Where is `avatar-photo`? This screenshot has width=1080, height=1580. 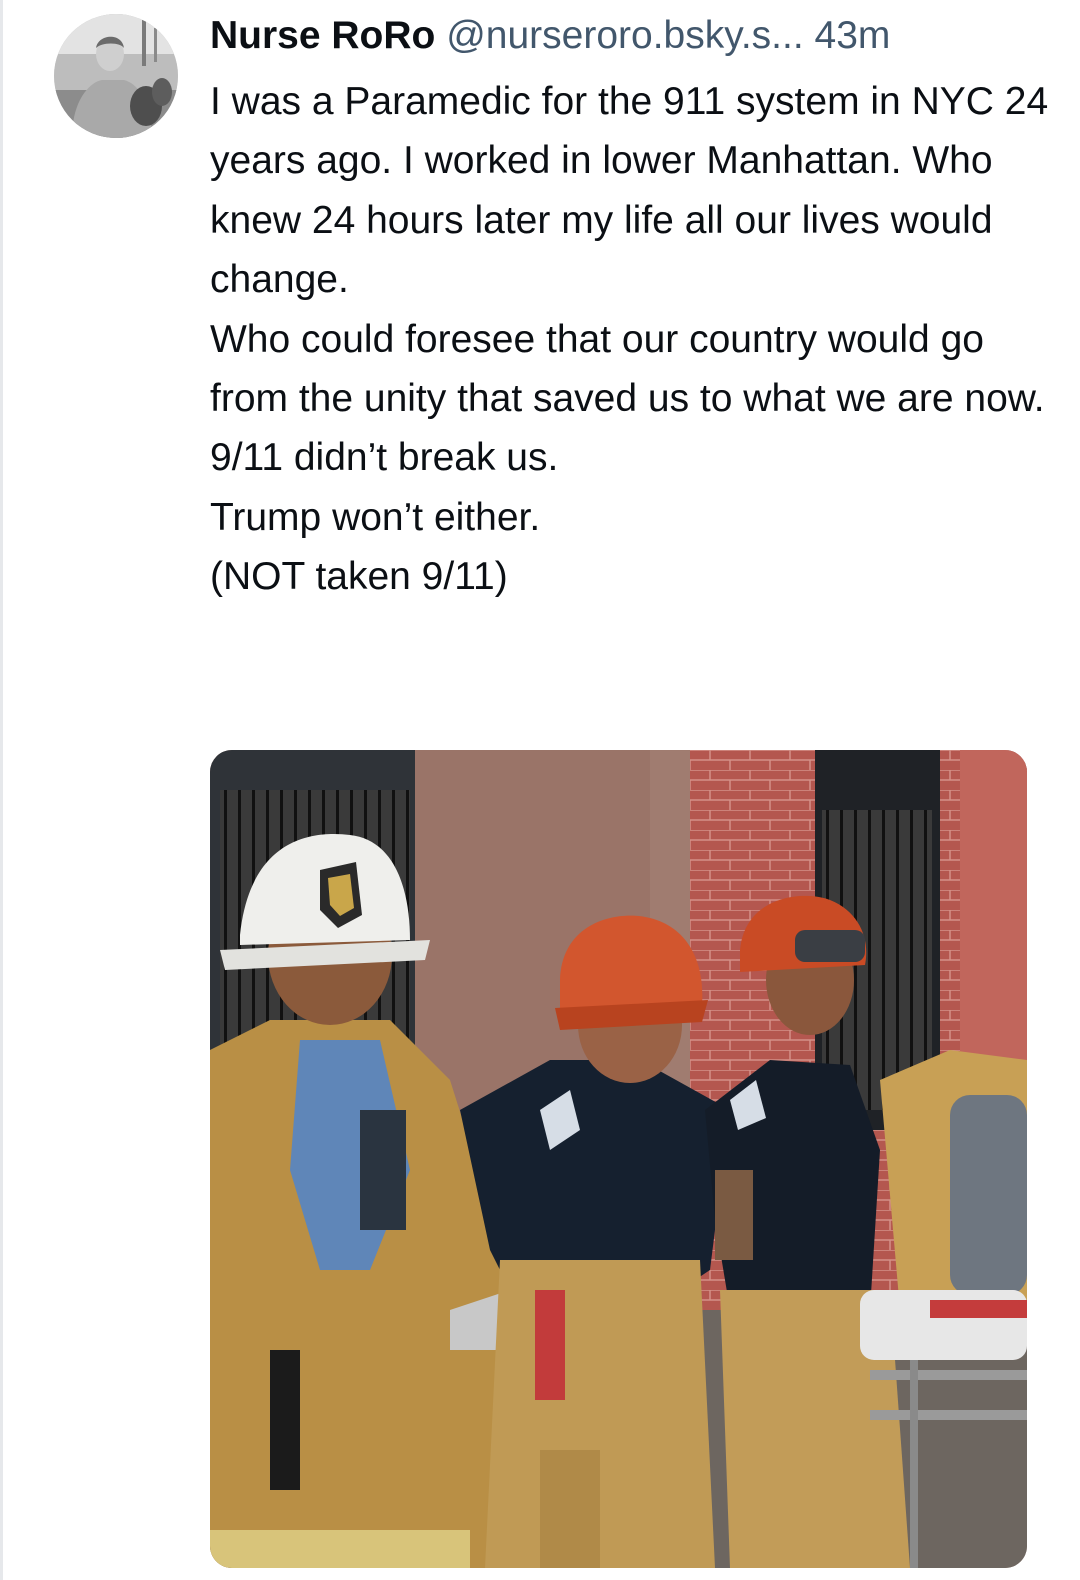
avatar-photo is located at coordinates (116, 76).